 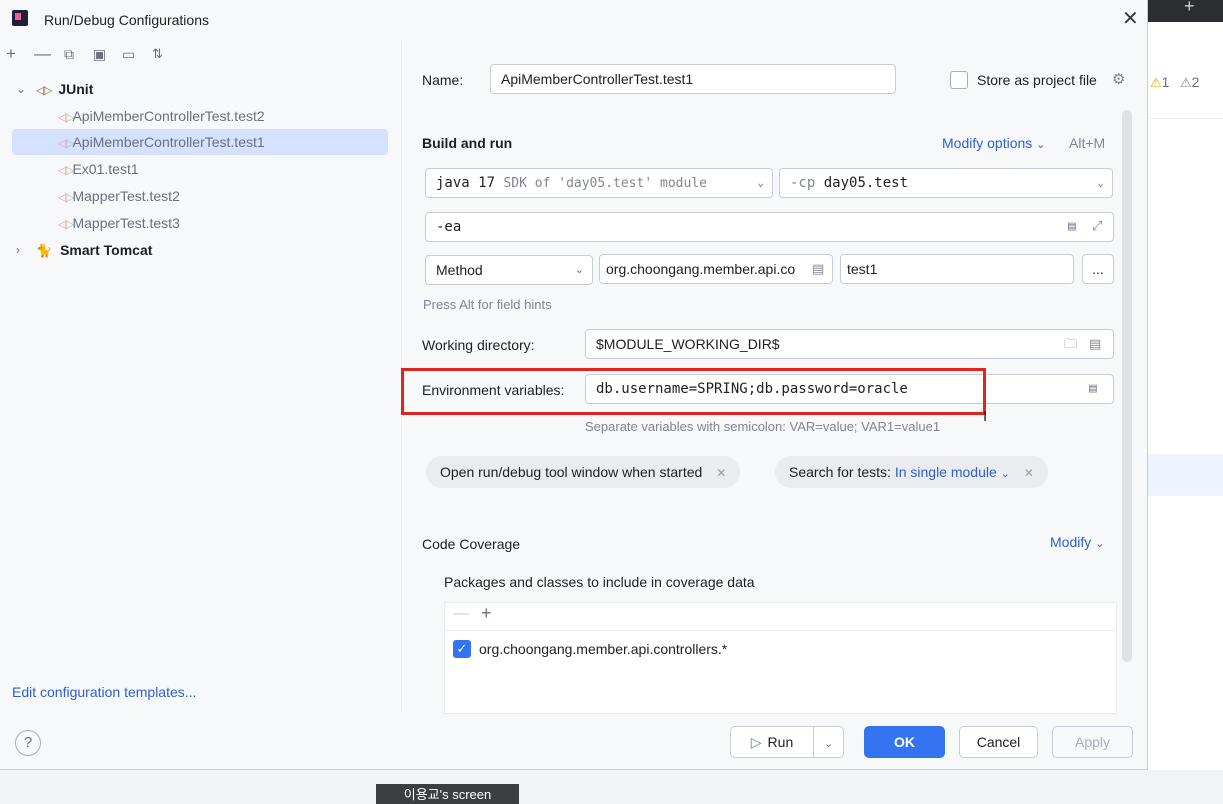 What do you see at coordinates (599, 183) in the screenshot?
I see `jdk-select: java 17 SDK of 'day05.test' module ⌄` at bounding box center [599, 183].